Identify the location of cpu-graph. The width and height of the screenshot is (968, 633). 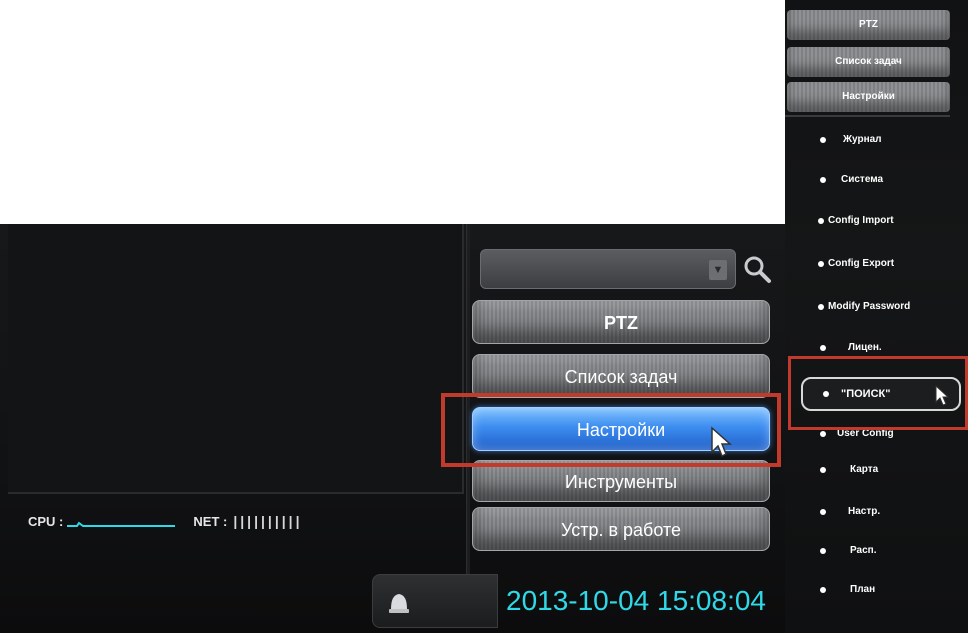
(121, 524).